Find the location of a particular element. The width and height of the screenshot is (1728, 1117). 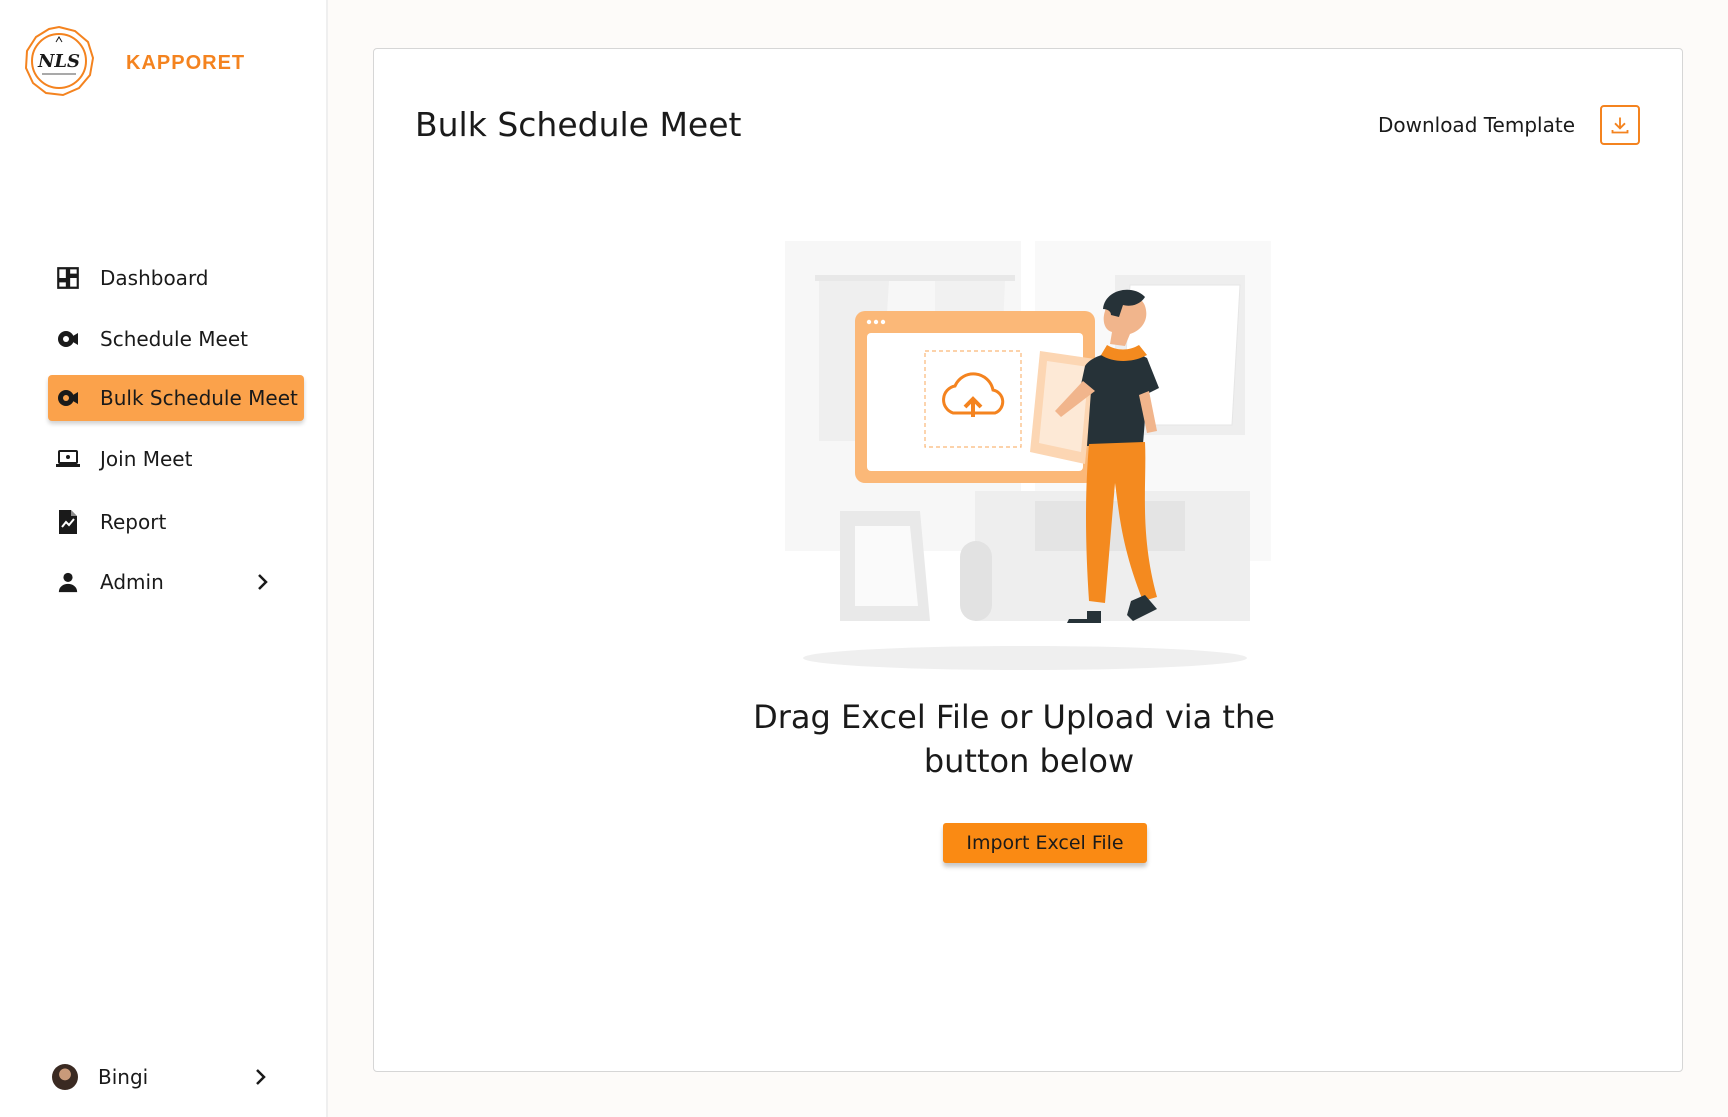

person-icon is located at coordinates (68, 582).